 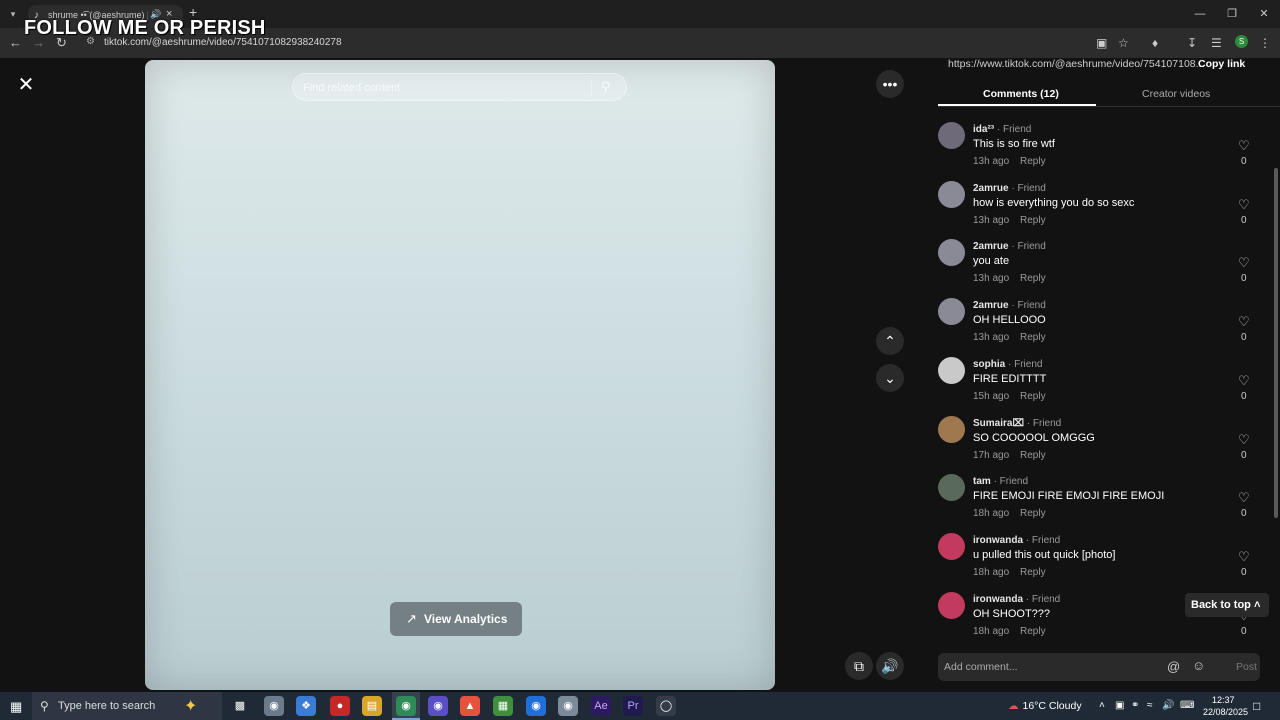 I want to click on app-icon-grey: ◉, so click(x=568, y=706).